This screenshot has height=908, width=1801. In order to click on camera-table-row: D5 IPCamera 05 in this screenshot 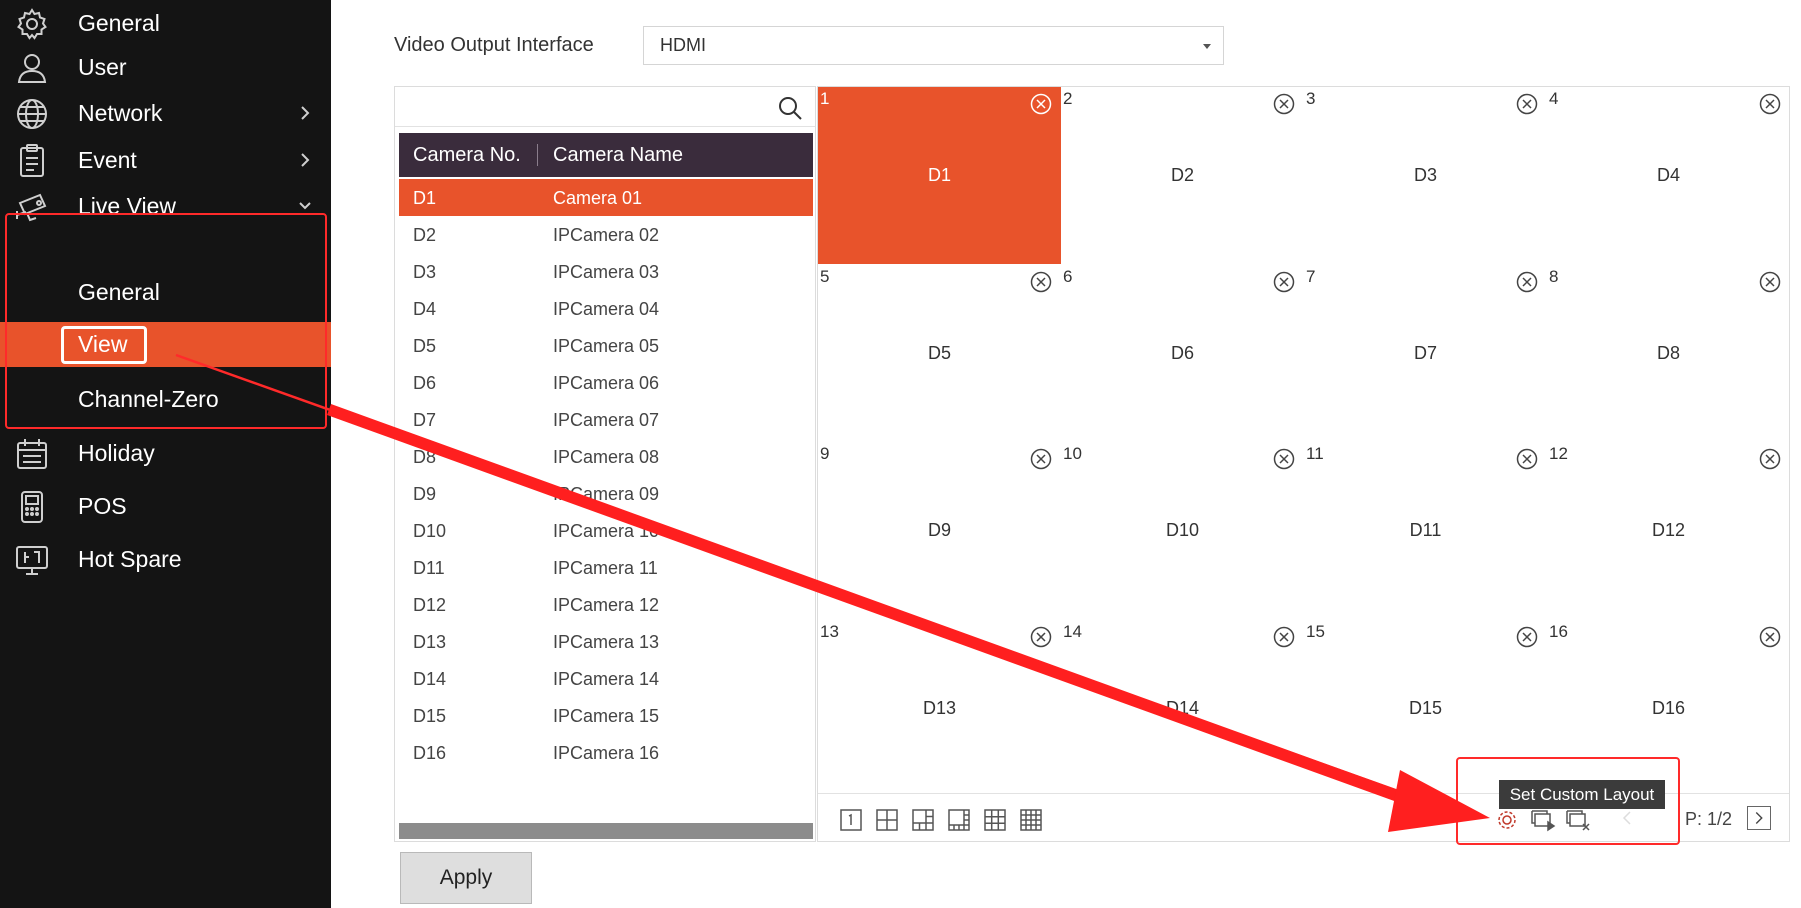, I will do `click(606, 345)`.